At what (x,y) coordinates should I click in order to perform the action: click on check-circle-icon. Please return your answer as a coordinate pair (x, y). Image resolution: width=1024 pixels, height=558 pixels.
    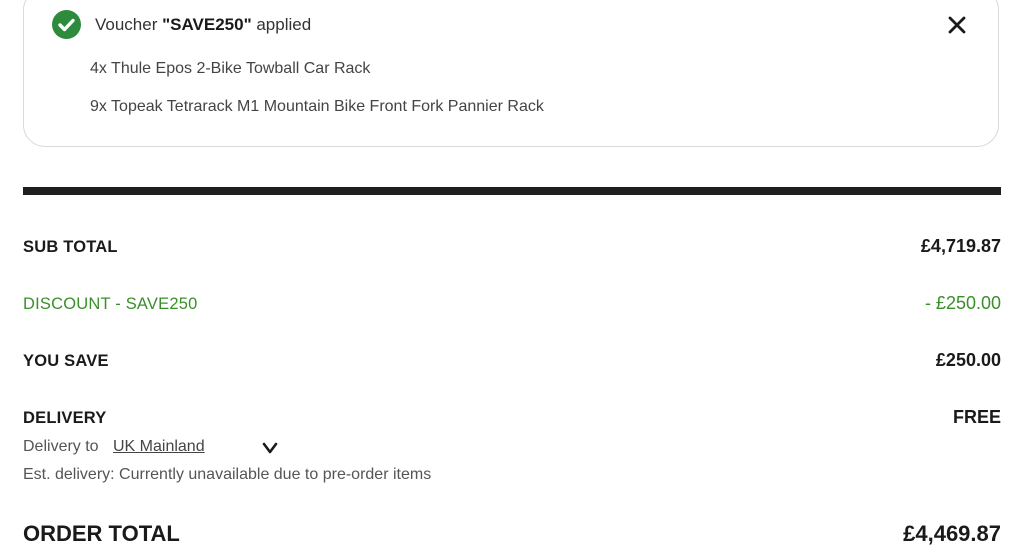
    Looking at the image, I should click on (66, 24).